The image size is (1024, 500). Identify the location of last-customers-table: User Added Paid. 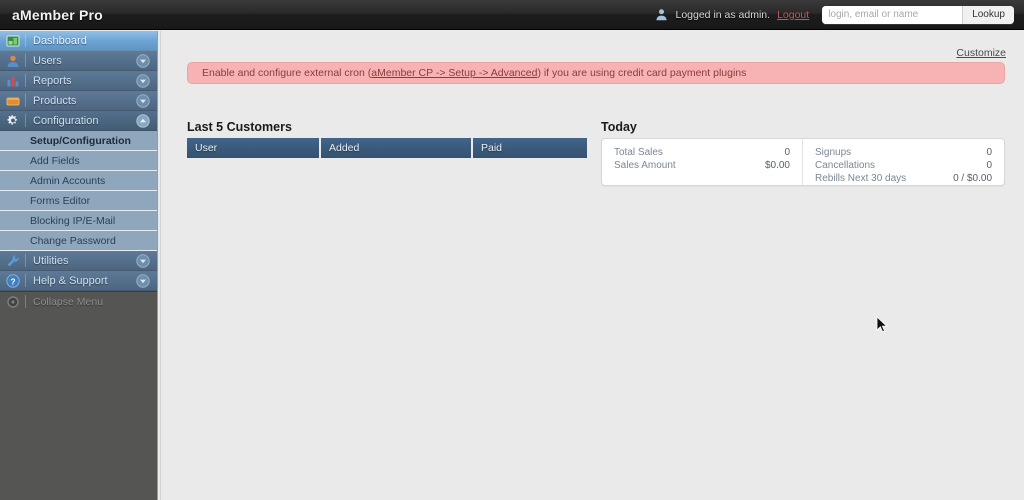
(387, 148).